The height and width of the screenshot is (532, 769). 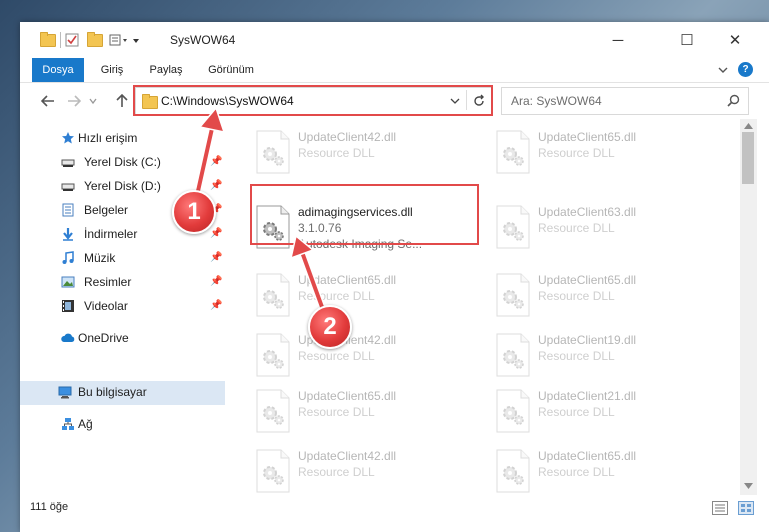 What do you see at coordinates (625, 101) in the screenshot?
I see `search-input: Ara: SysWOW64` at bounding box center [625, 101].